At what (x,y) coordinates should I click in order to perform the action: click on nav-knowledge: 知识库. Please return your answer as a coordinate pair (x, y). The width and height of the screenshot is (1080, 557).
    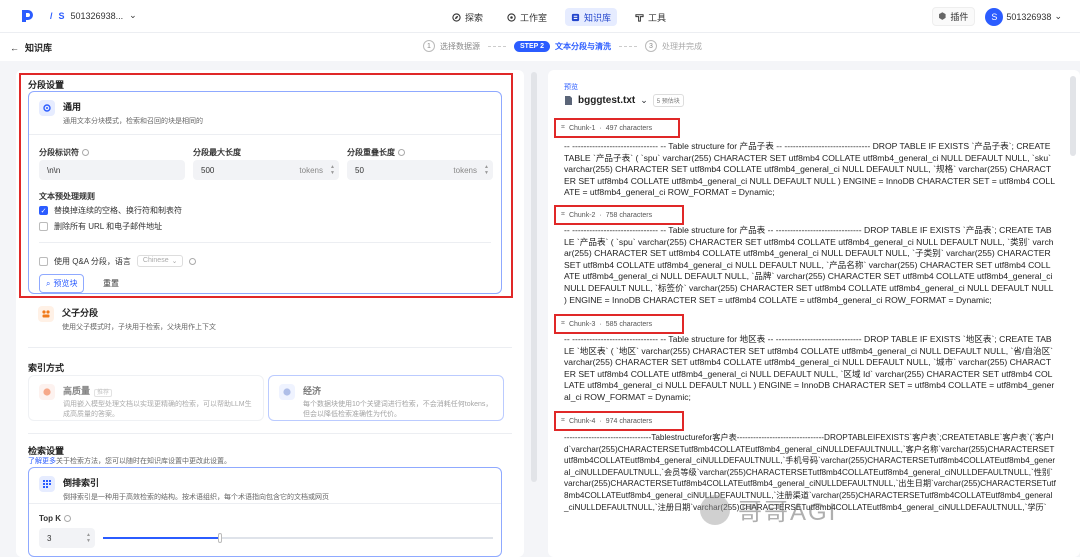
    Looking at the image, I should click on (591, 17).